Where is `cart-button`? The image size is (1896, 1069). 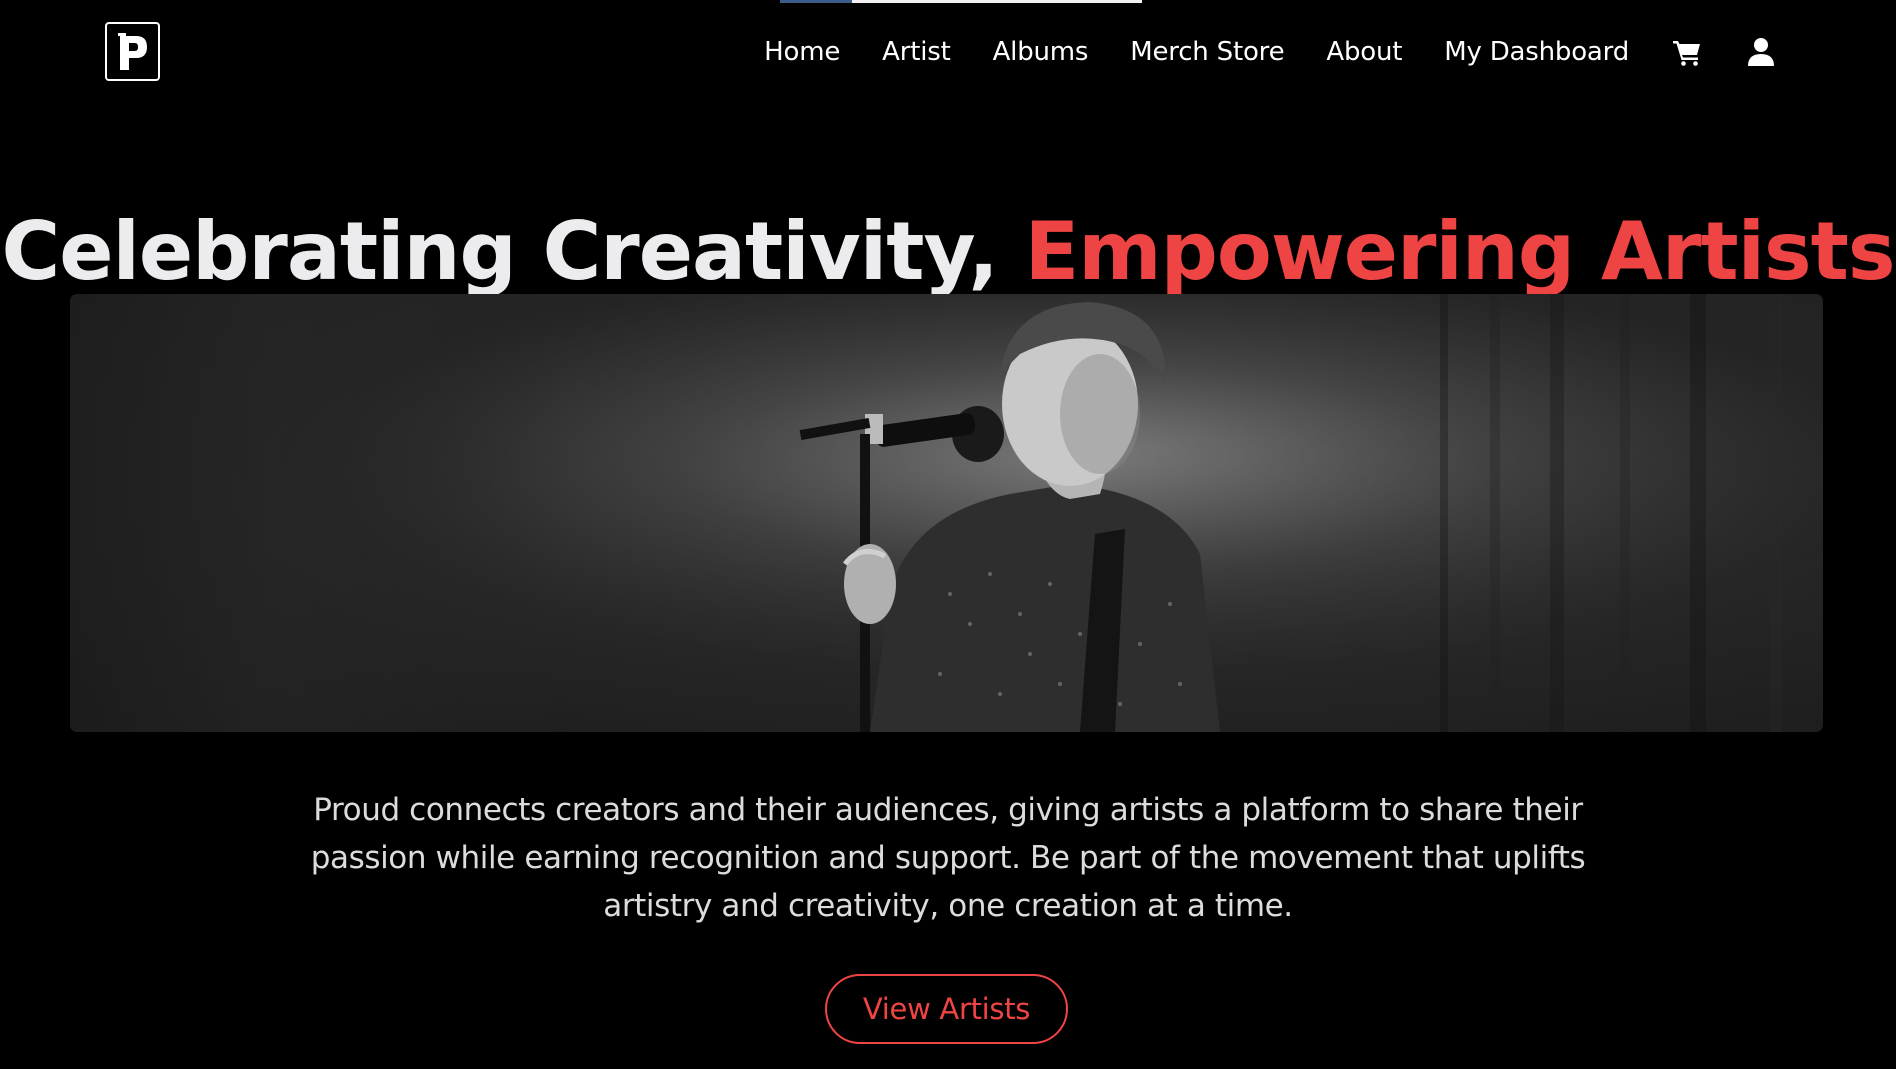 cart-button is located at coordinates (1687, 52).